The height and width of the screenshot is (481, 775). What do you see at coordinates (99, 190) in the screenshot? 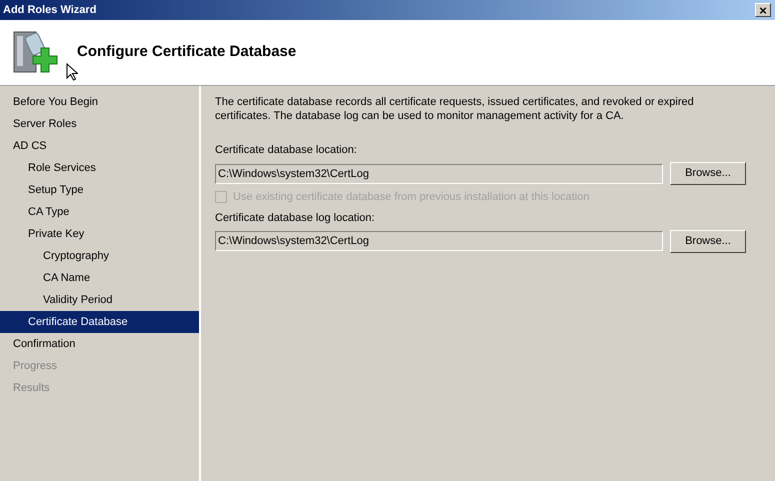
I see `step-item: Setup Type` at bounding box center [99, 190].